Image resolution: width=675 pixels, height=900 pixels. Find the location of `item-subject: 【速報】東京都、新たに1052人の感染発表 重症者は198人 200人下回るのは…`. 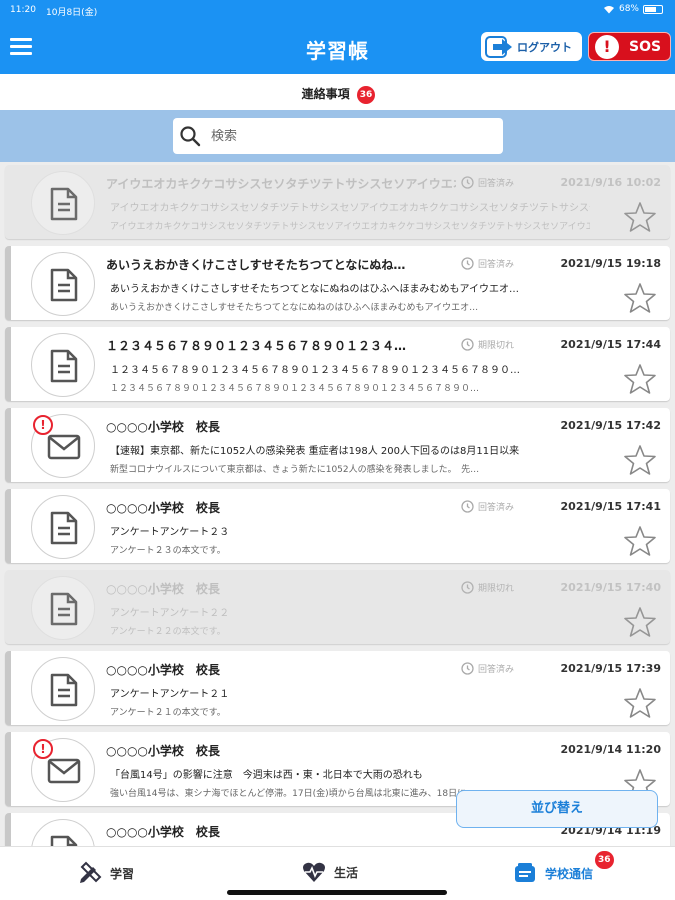

item-subject: 【速報】東京都、新たに1052人の感染発表 重症者は198人 200人下回るのは… is located at coordinates (315, 451).